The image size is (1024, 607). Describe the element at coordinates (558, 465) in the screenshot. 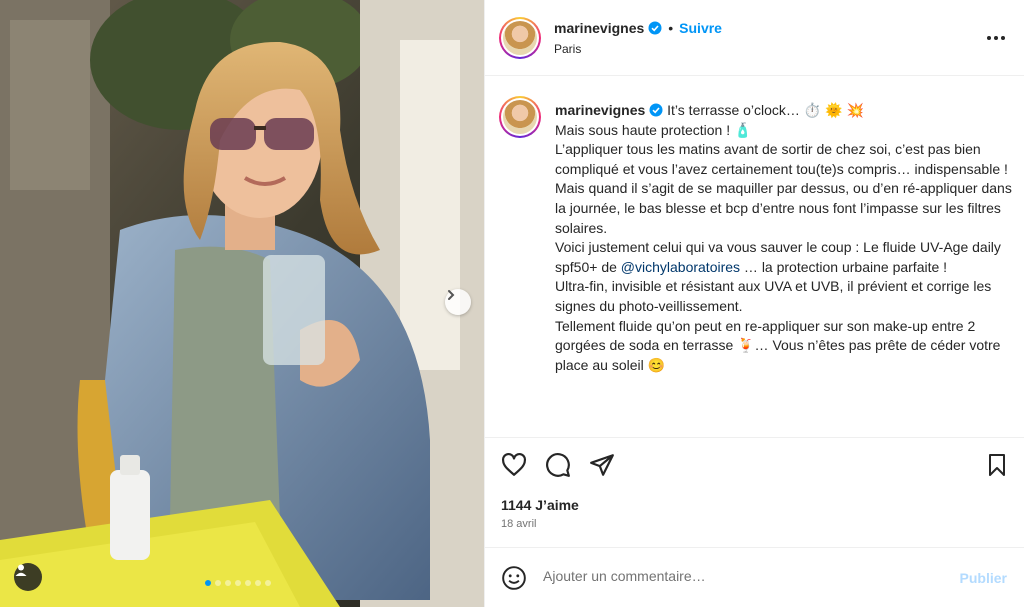

I see `comment-icon` at that location.